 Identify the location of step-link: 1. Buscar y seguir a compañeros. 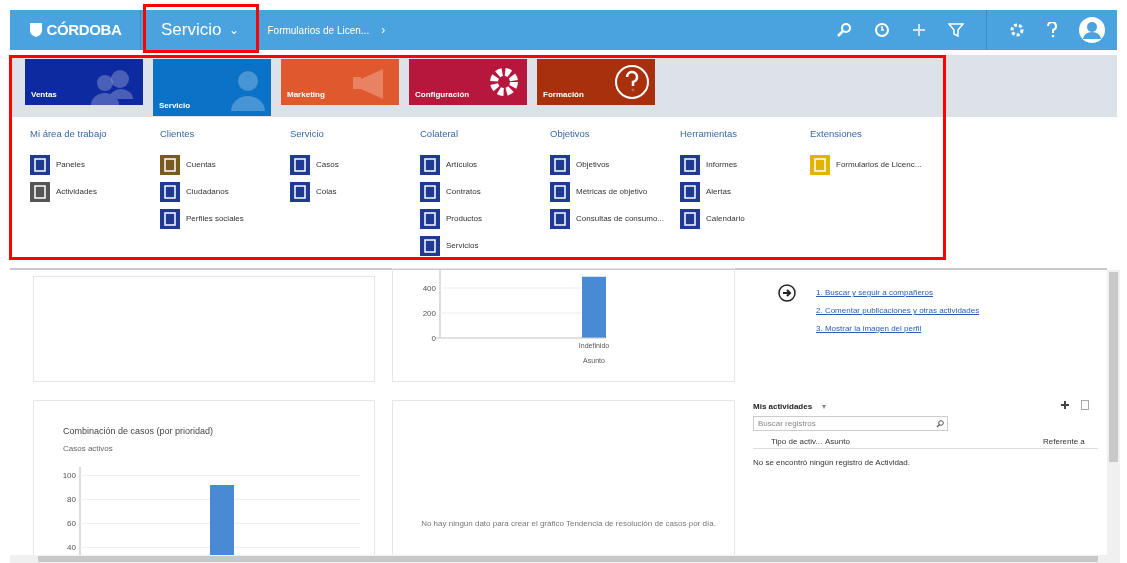
(898, 293).